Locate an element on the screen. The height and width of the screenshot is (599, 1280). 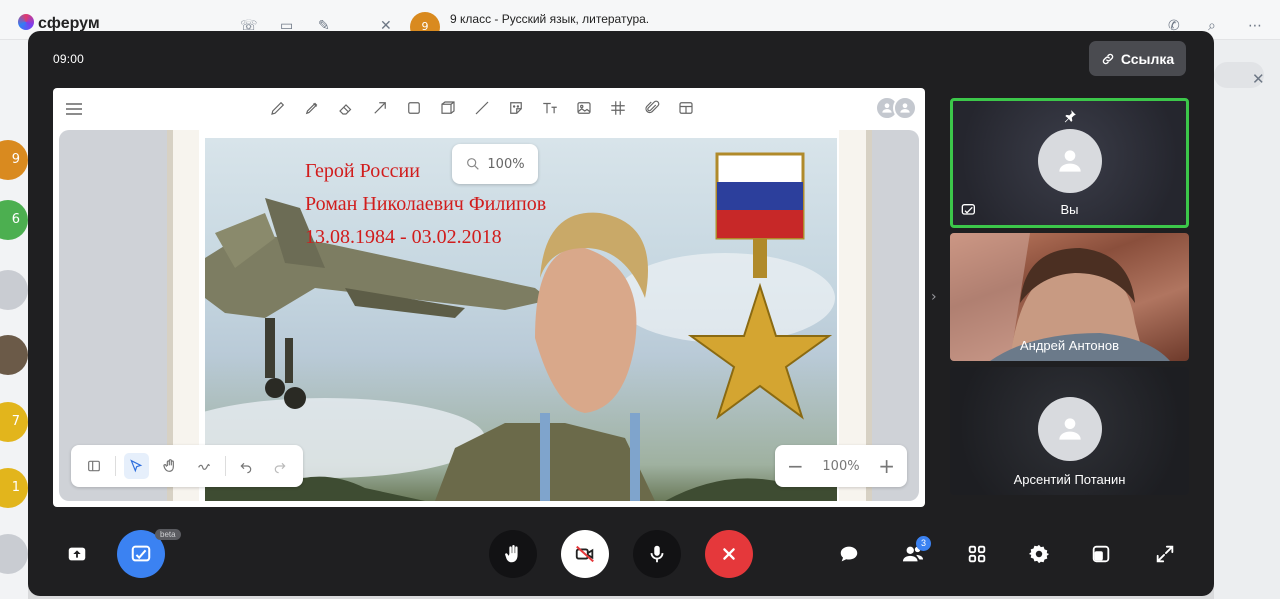
attachment-icon is located at coordinates (652, 108).